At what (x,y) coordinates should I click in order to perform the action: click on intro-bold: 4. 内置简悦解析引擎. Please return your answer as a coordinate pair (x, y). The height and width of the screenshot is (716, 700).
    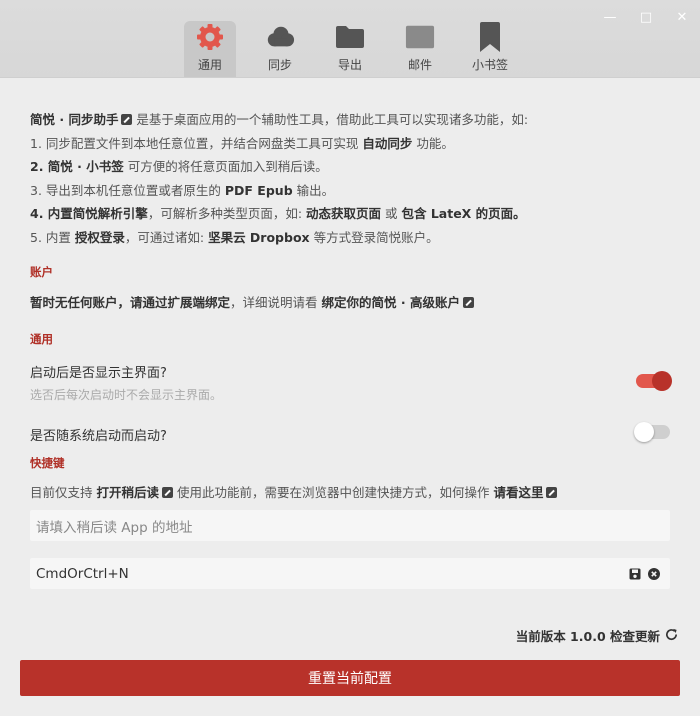
    Looking at the image, I should click on (89, 213).